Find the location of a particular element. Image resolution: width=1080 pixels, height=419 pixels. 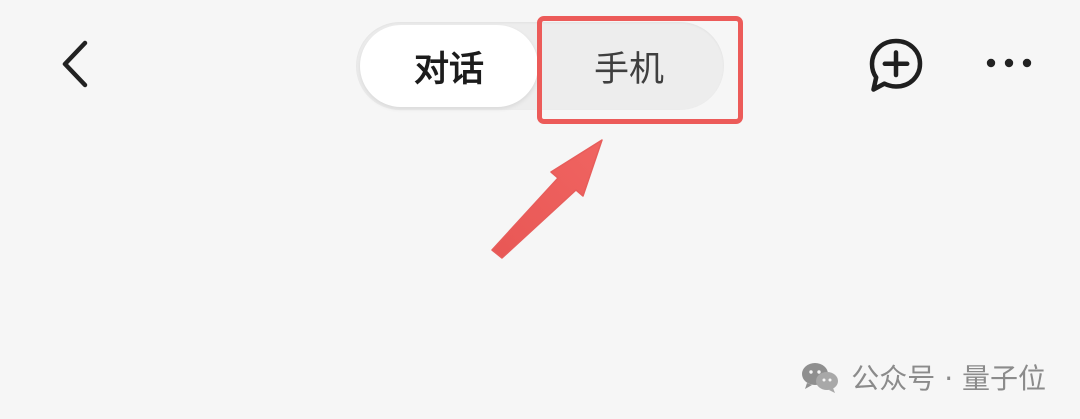

tab-chat-label: 对话 is located at coordinates (448, 69).